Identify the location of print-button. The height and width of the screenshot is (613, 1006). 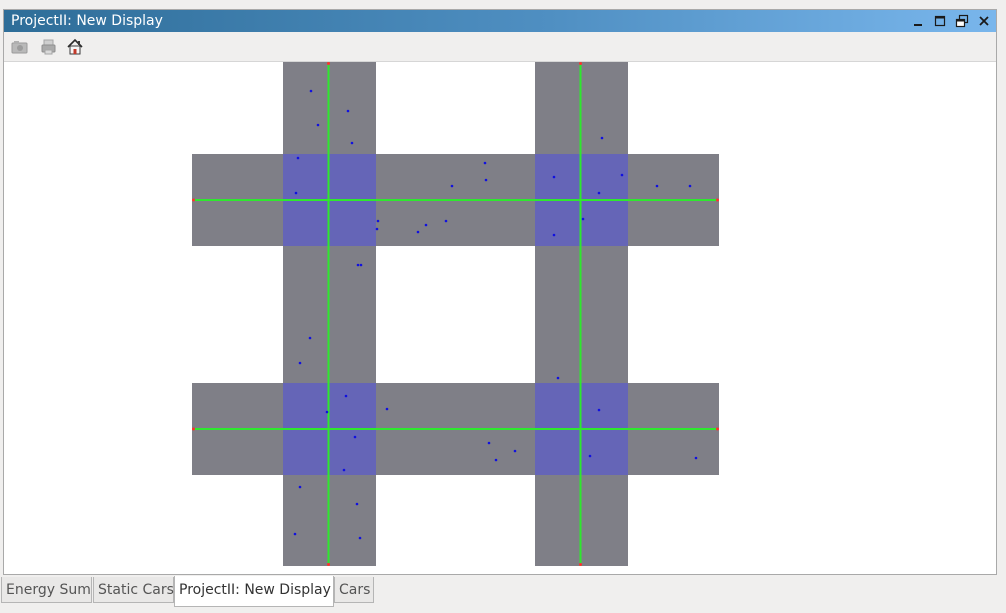
(49, 47).